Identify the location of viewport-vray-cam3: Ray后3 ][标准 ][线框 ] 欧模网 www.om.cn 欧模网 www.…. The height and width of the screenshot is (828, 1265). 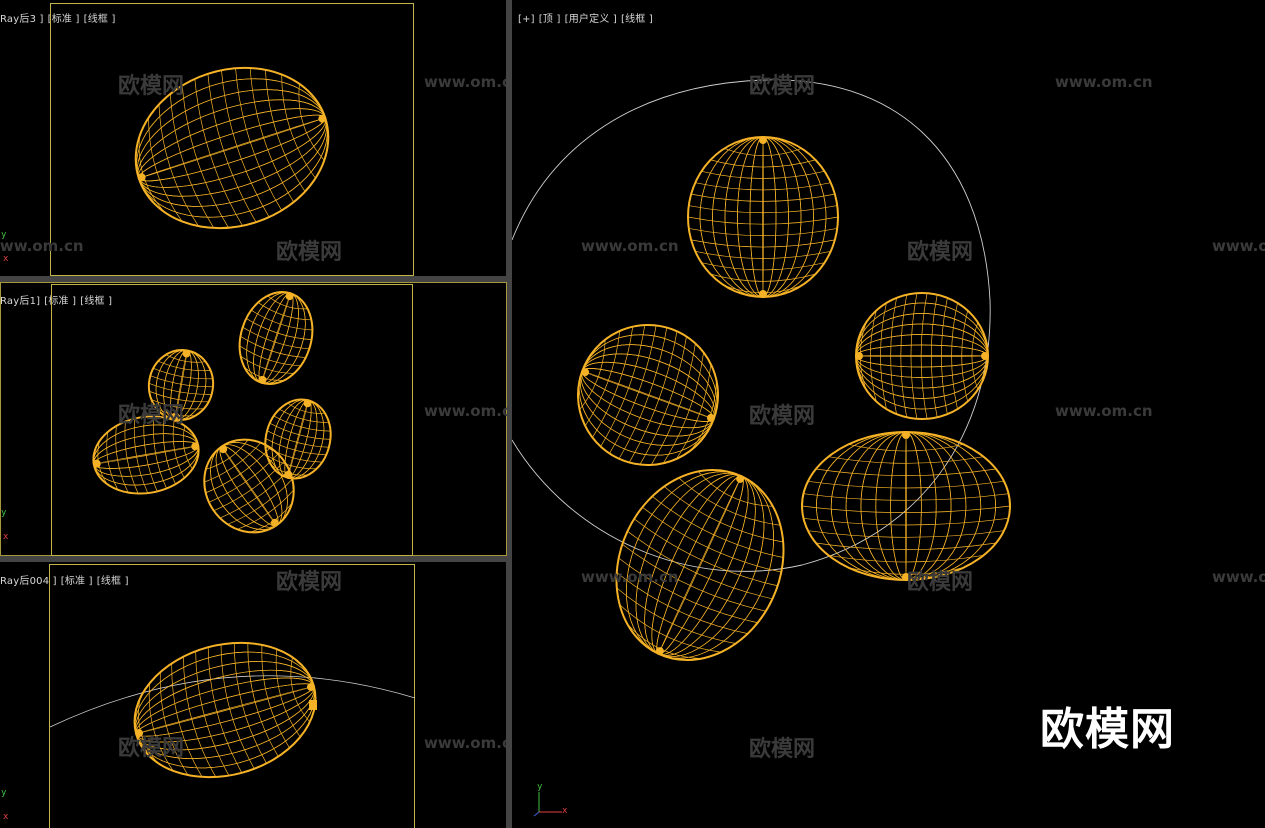
(253, 138).